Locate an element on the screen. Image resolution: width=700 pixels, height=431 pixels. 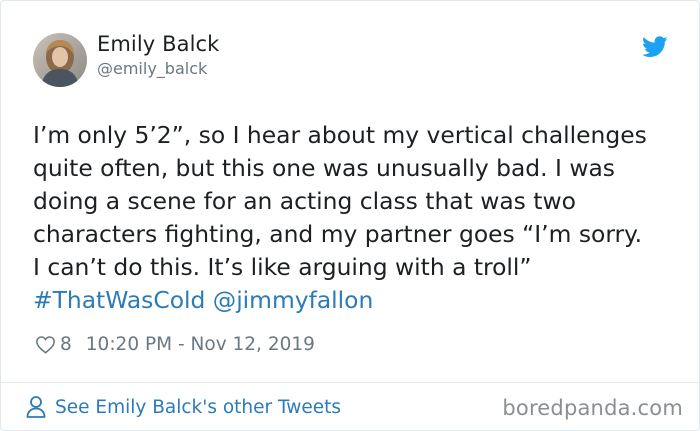
display-name: Emily Balck is located at coordinates (158, 44).